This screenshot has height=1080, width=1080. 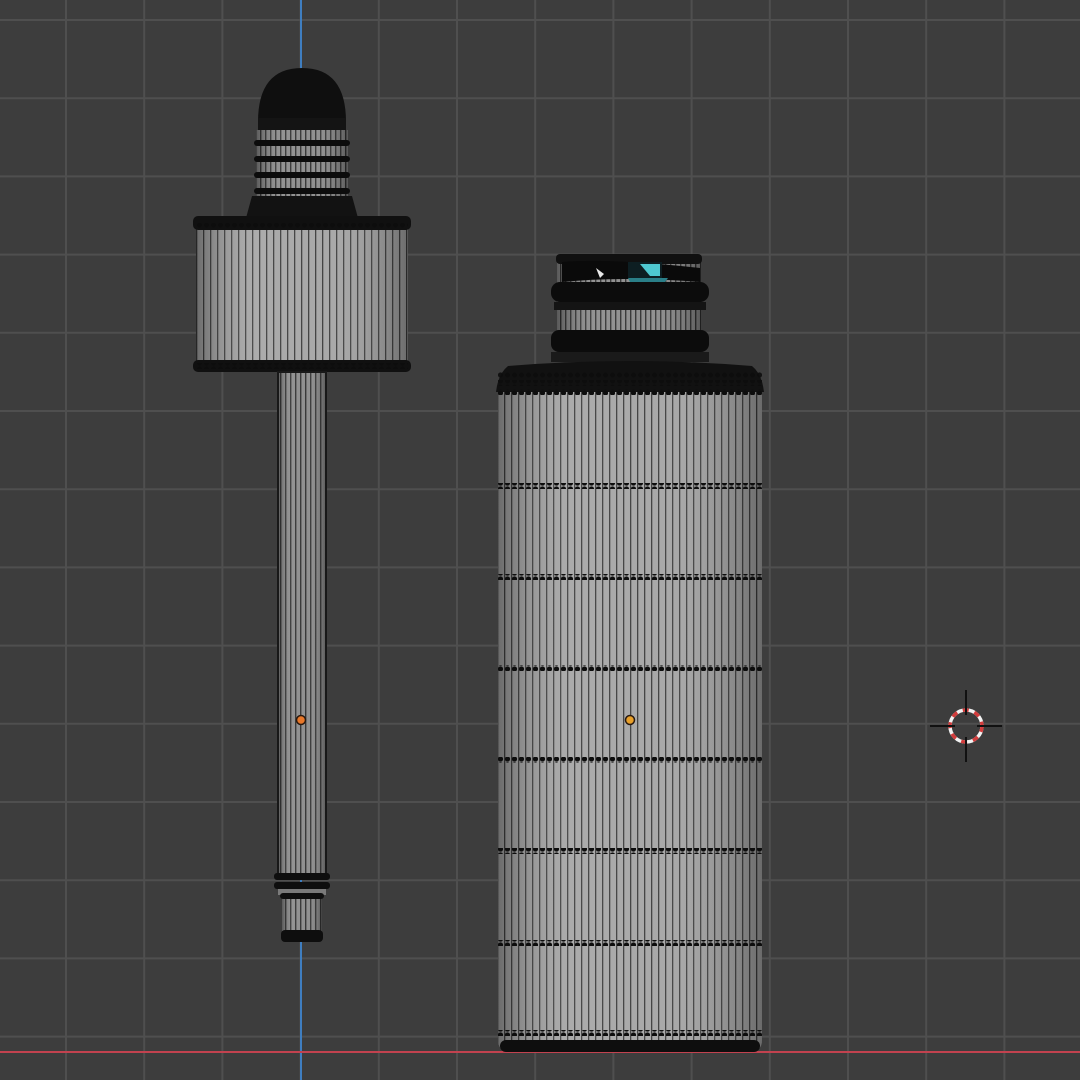 What do you see at coordinates (302, 294) in the screenshot?
I see `dropper-cap` at bounding box center [302, 294].